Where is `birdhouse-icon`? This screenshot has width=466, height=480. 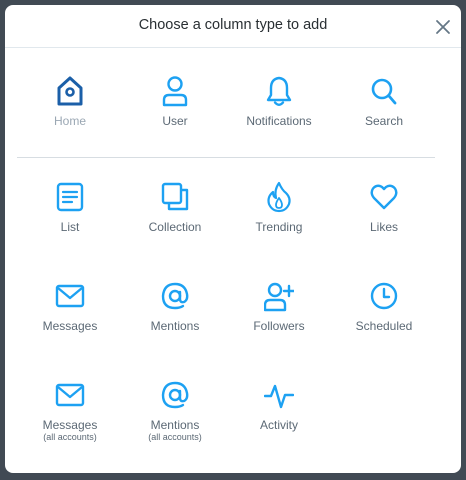 birdhouse-icon is located at coordinates (70, 91).